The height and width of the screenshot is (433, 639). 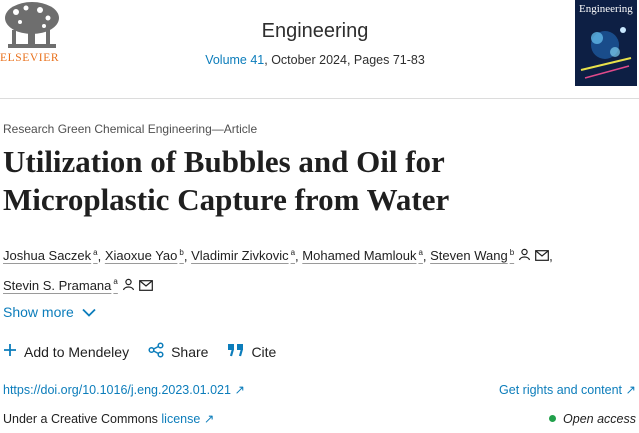 What do you see at coordinates (77, 351) in the screenshot?
I see `mendeley-label: Add to Mendeley` at bounding box center [77, 351].